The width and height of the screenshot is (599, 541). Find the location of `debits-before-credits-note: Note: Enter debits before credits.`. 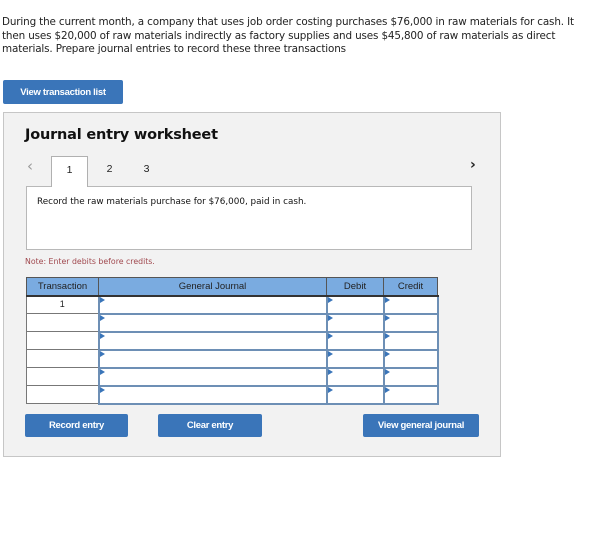

debits-before-credits-note: Note: Enter debits before credits. is located at coordinates (90, 261).